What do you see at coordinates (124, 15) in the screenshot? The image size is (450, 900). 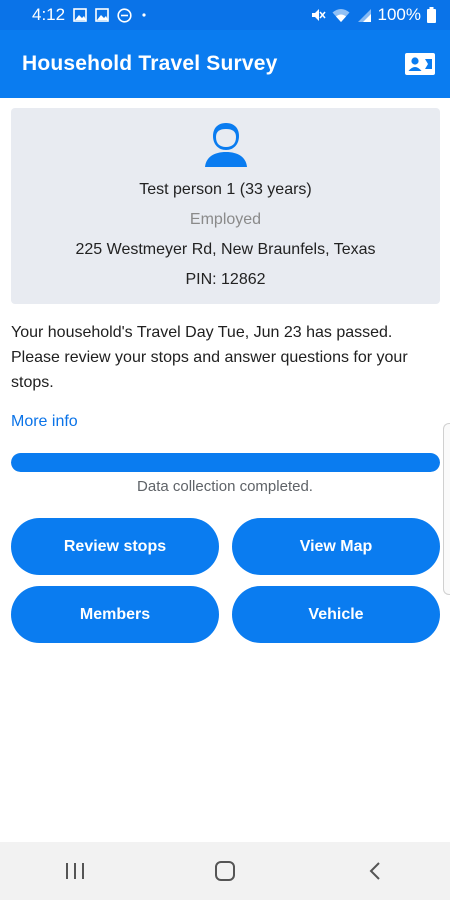 I see `do-not-disturb-icon` at bounding box center [124, 15].